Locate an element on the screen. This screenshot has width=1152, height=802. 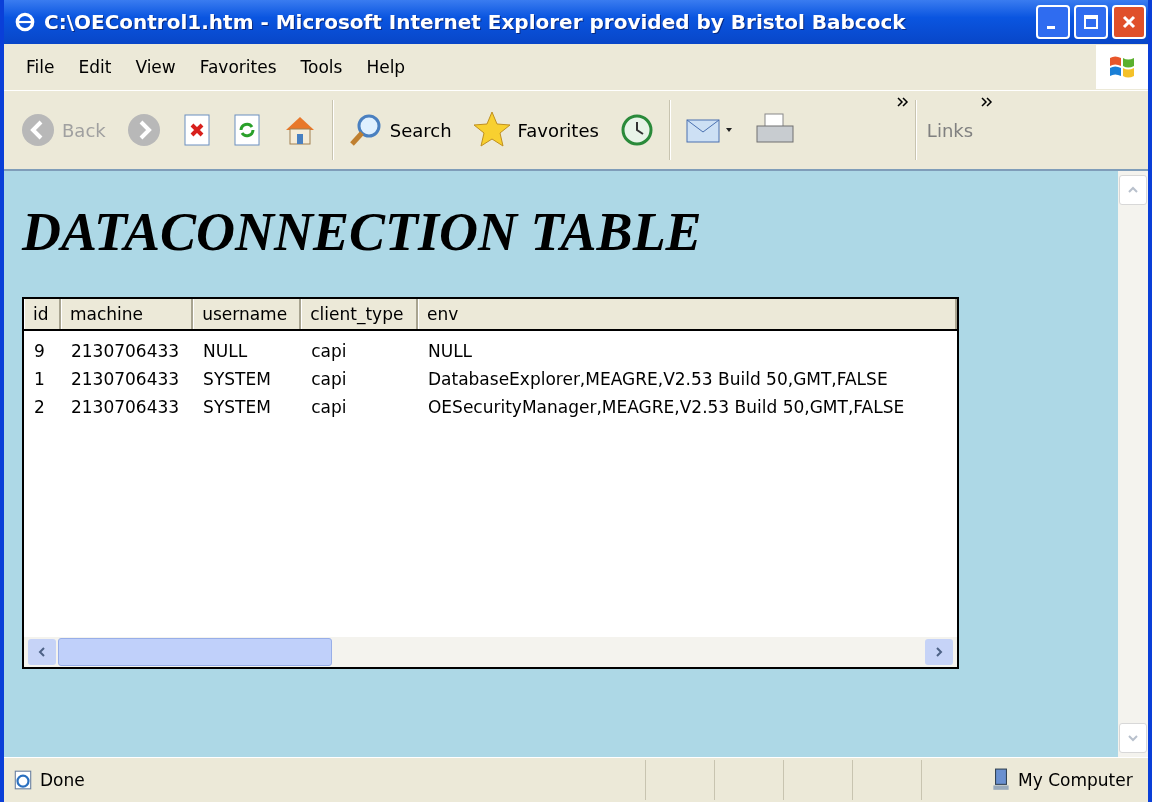
star-icon is located at coordinates (491, 130).